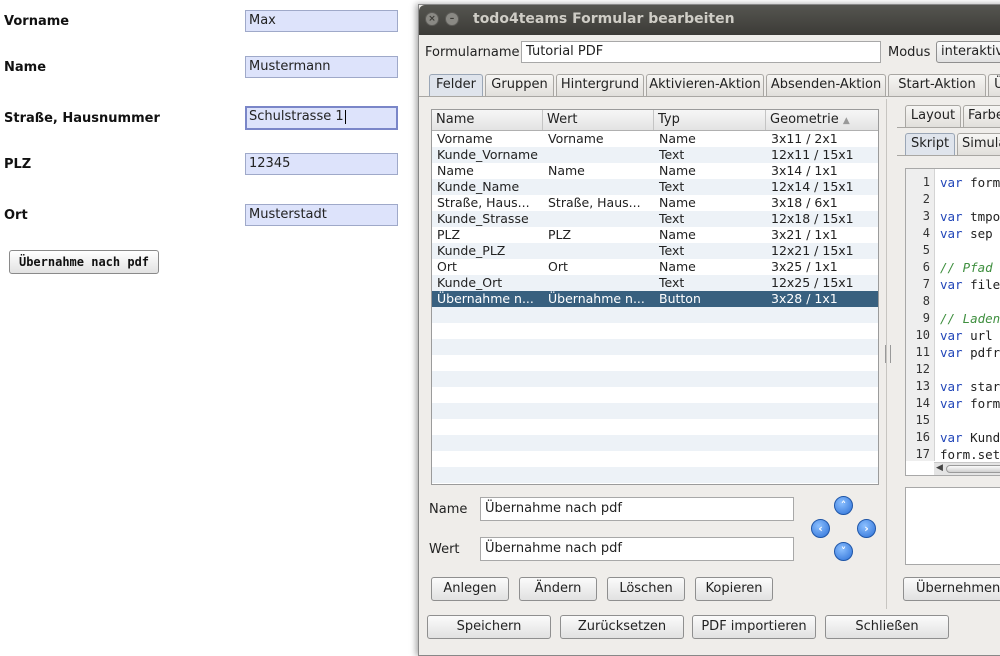 This screenshot has height=656, width=1000. Describe the element at coordinates (456, 85) in the screenshot. I see `tab-felder: Felder` at that location.